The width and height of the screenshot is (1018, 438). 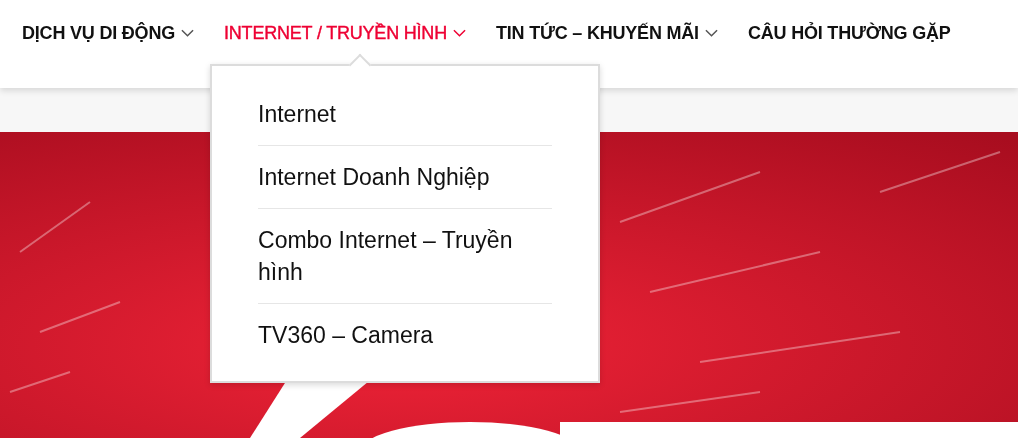 What do you see at coordinates (405, 256) in the screenshot?
I see `menu-item: Combo Internet – Truyền hình` at bounding box center [405, 256].